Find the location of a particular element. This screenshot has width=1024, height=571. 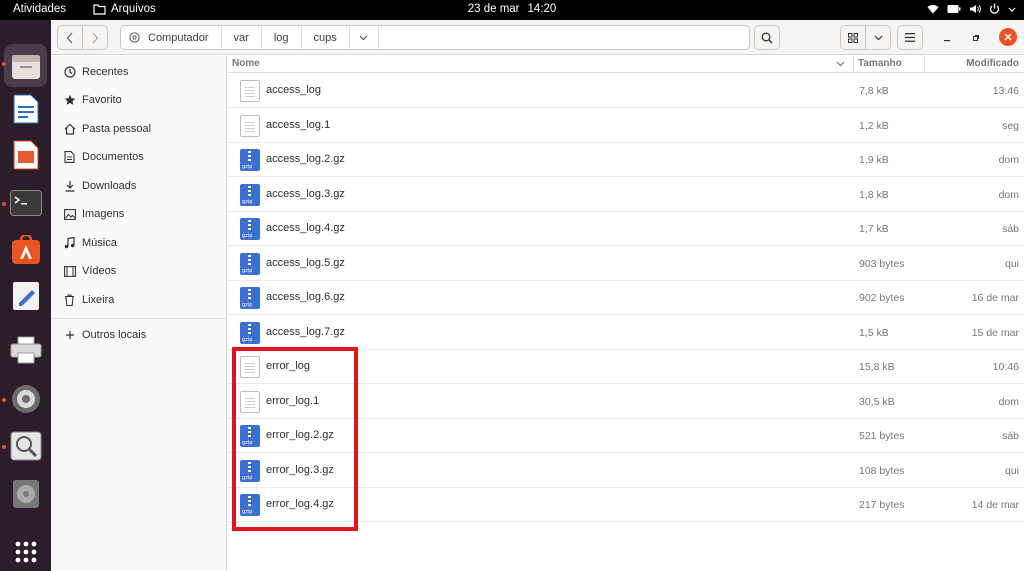

search-icon is located at coordinates (767, 37).